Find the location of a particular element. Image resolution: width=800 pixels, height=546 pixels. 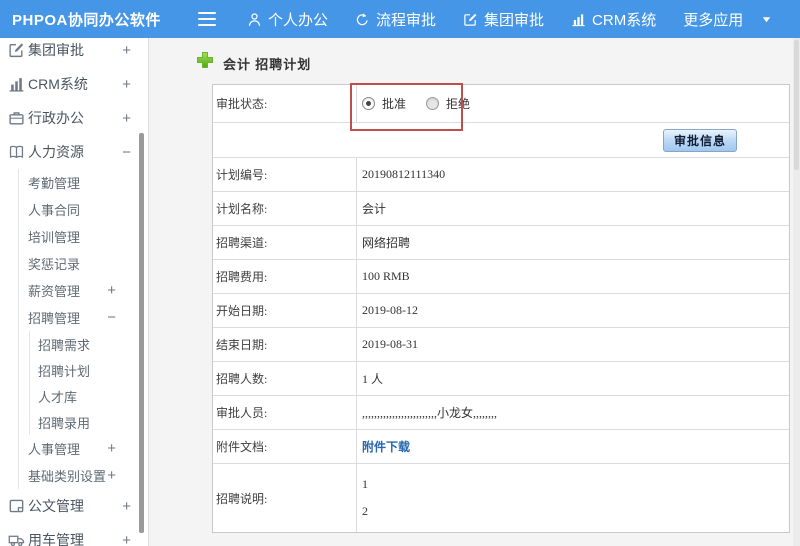

form-row-plan-name: 计划名称: 会计 is located at coordinates (501, 209).